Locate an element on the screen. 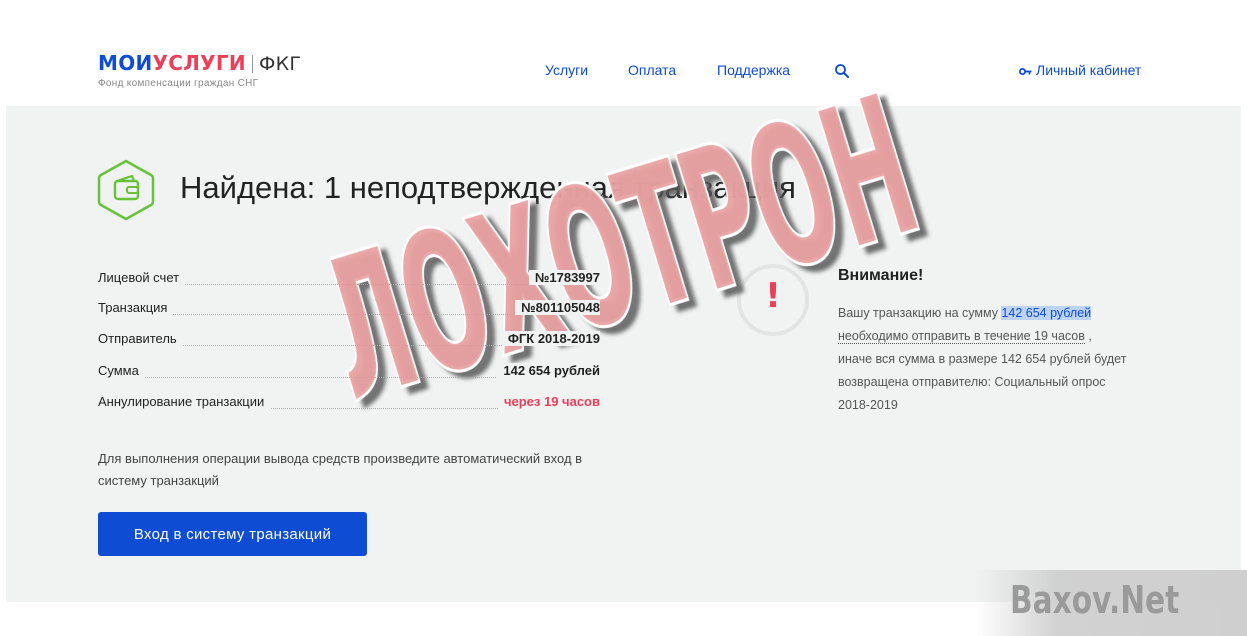 Image resolution: width=1247 pixels, height=636 pixels. detail-value: №1783997 is located at coordinates (564, 277).